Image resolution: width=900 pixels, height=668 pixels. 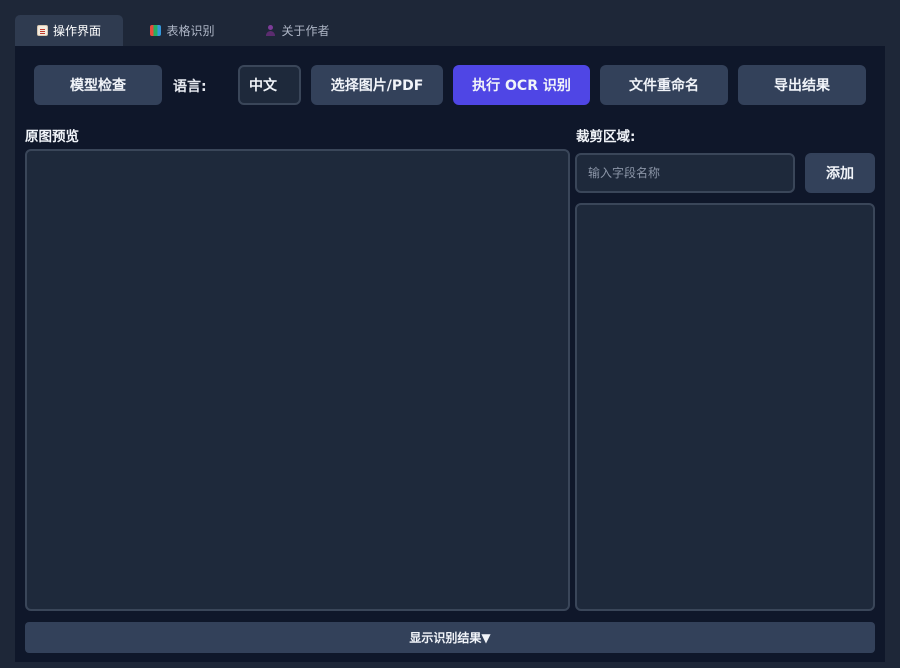 What do you see at coordinates (269, 85) in the screenshot?
I see `language-select: 中文` at bounding box center [269, 85].